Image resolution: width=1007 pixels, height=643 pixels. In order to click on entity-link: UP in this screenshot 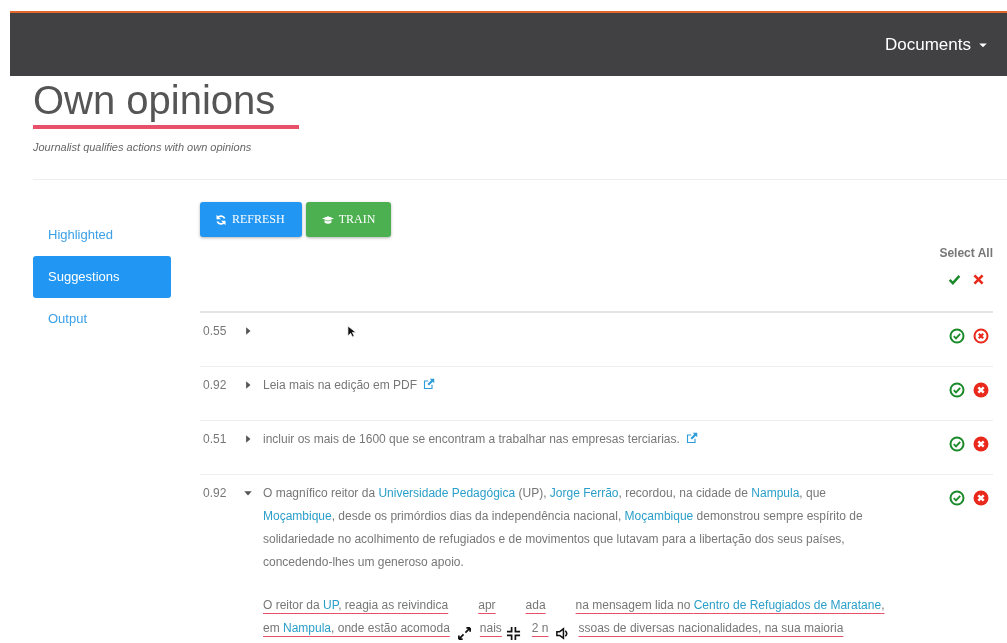, I will do `click(331, 605)`.